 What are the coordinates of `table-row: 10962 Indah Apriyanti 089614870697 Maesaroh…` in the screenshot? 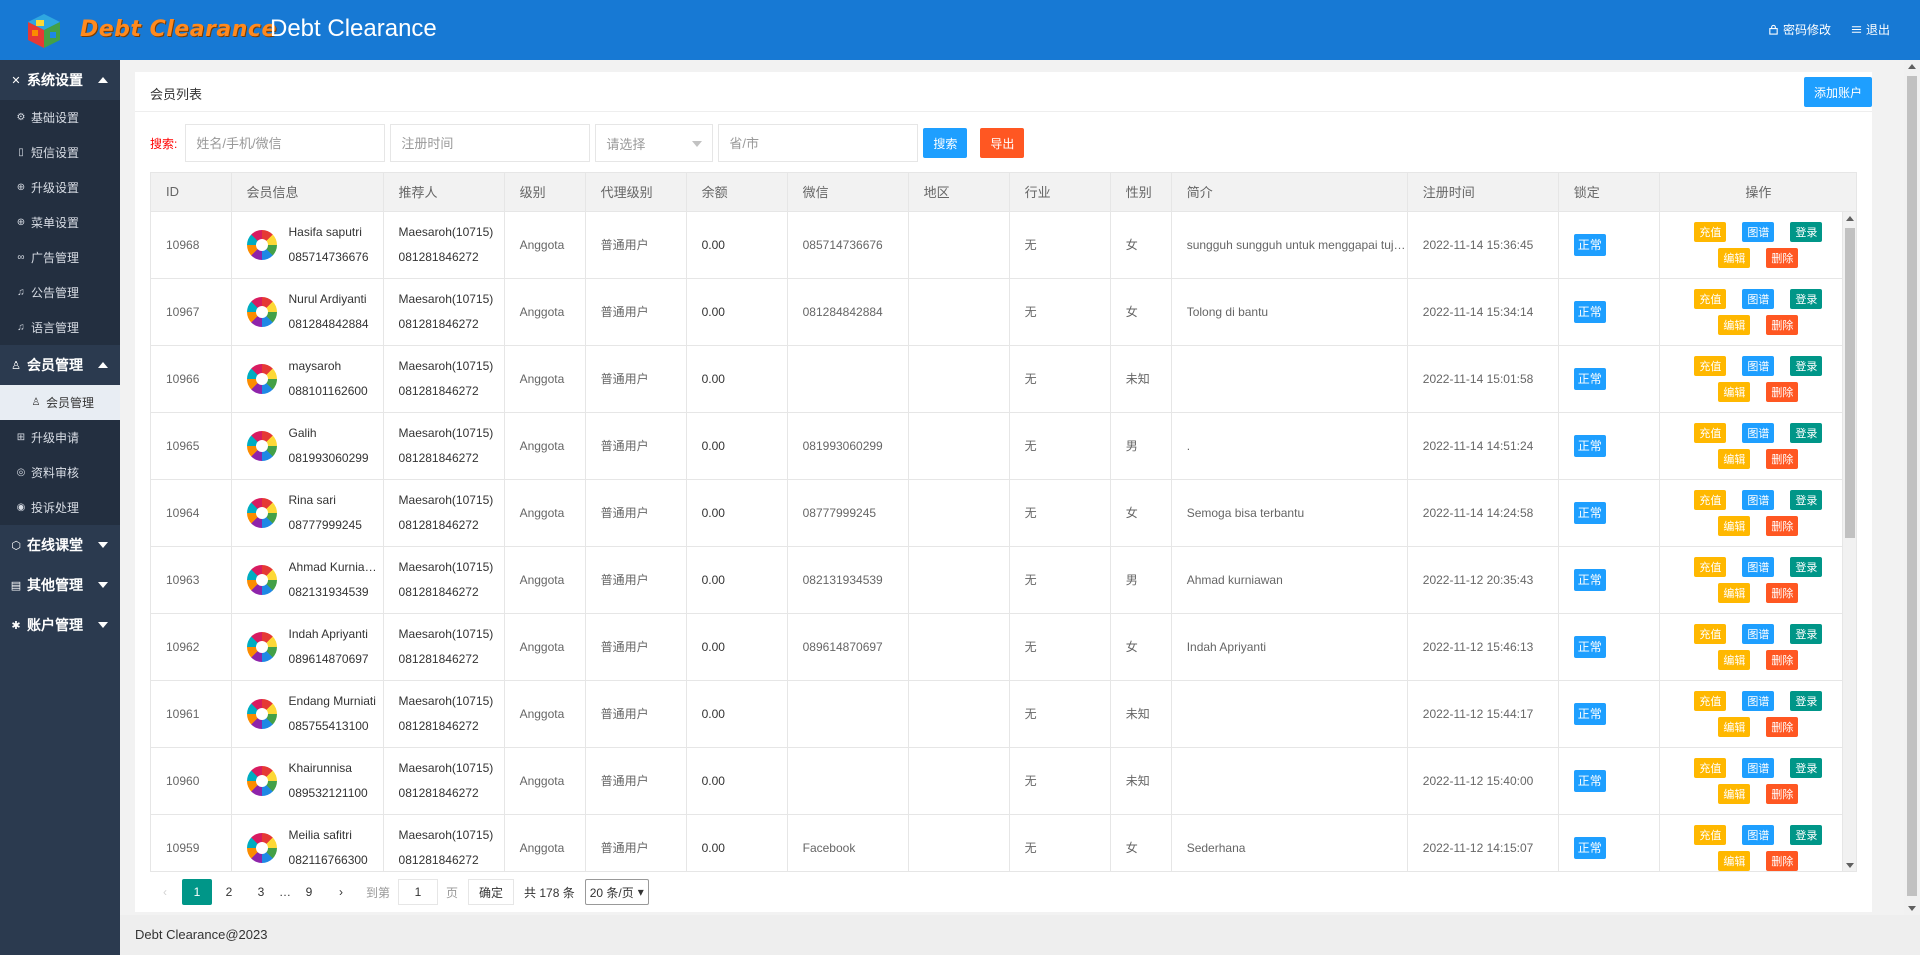 It's located at (1003, 647).